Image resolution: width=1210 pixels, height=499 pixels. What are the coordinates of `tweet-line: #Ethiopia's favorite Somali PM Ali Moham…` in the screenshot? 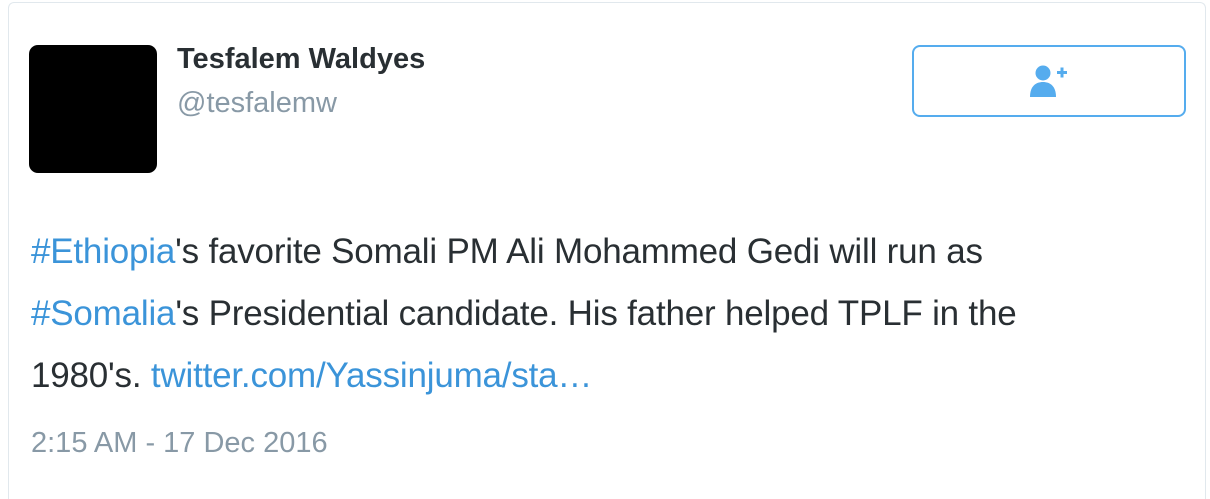 It's located at (616, 252).